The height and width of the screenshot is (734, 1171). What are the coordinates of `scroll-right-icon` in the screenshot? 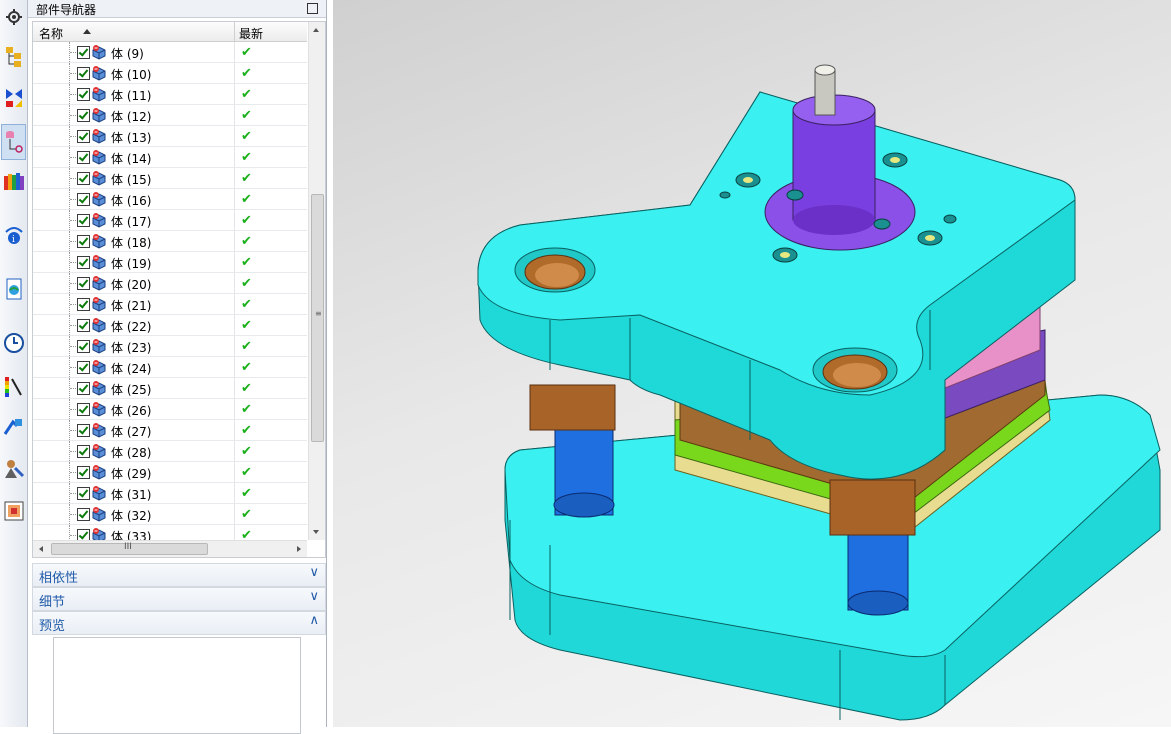 It's located at (299, 549).